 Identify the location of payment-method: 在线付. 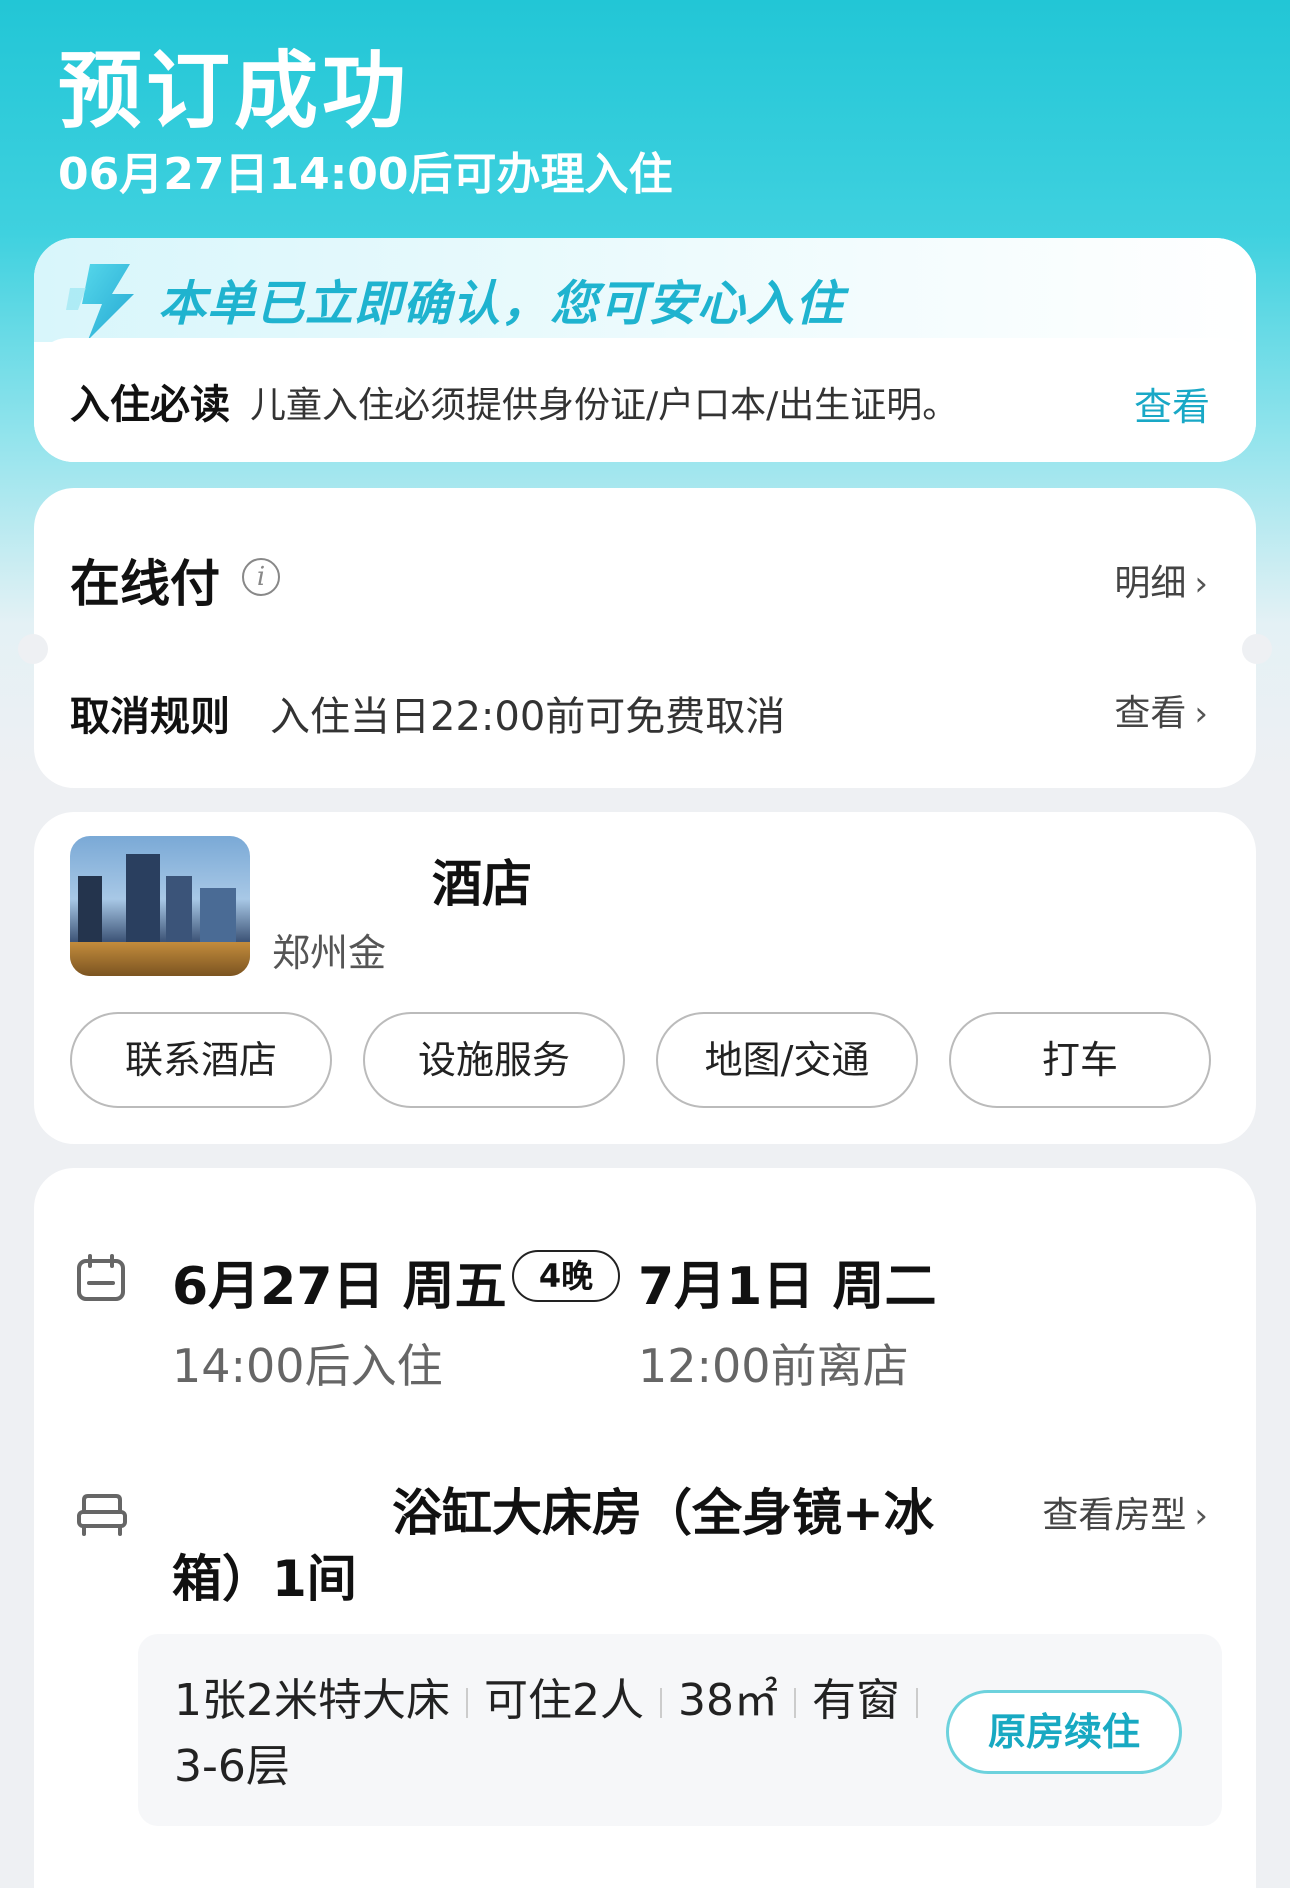
(145, 584).